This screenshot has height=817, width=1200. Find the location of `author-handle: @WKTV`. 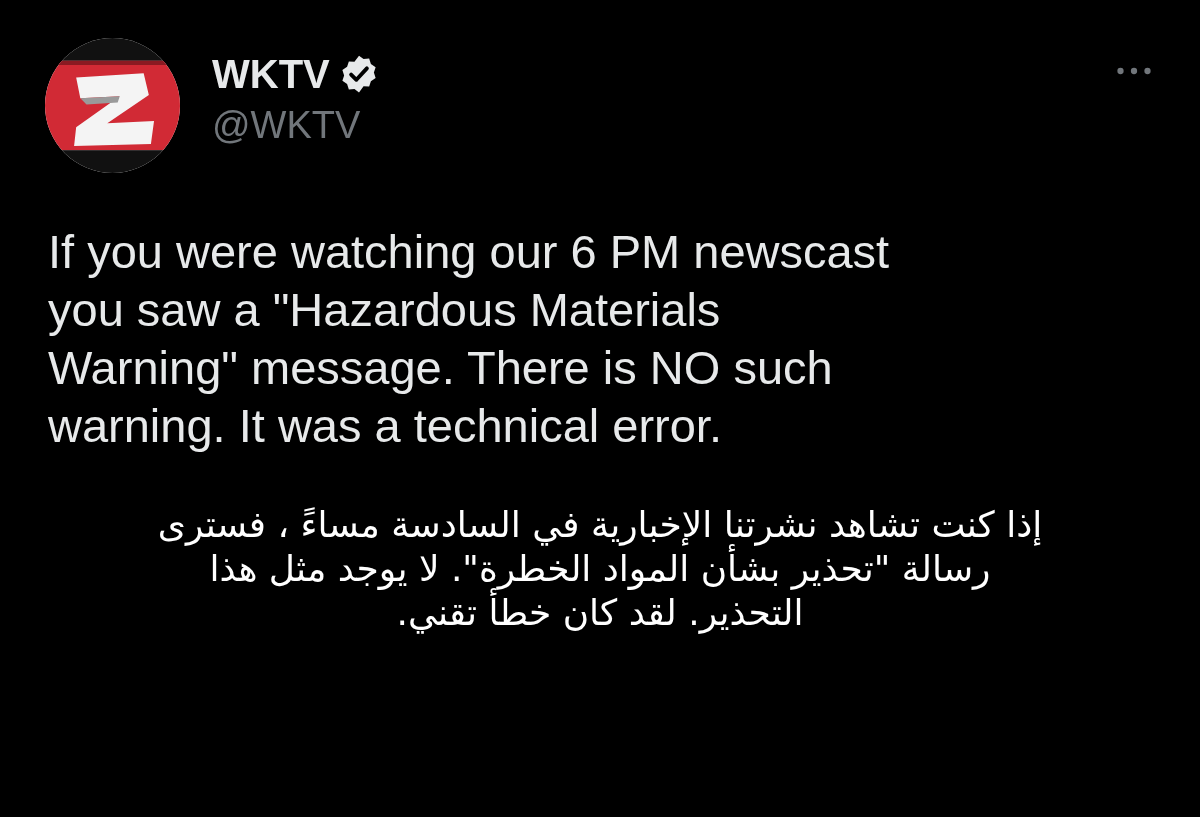

author-handle: @WKTV is located at coordinates (296, 125).